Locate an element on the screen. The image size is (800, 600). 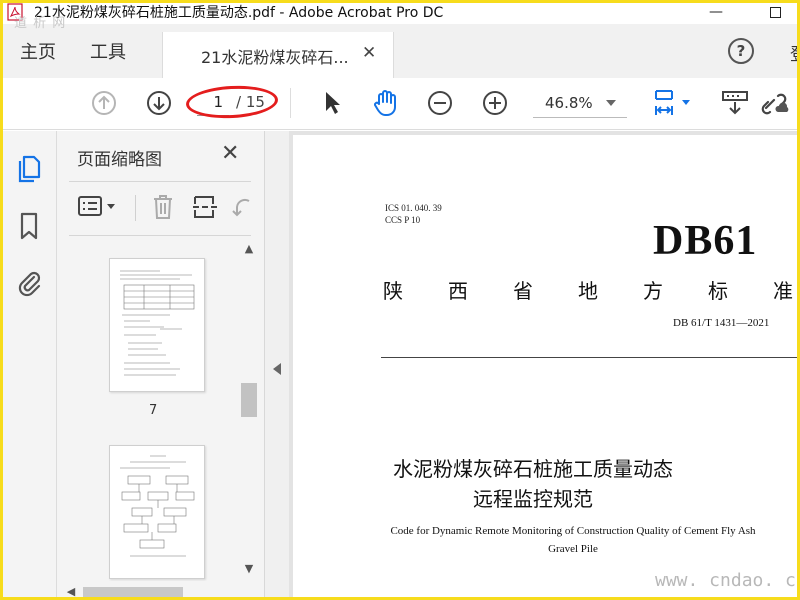
issuer-char: 方 is located at coordinates (653, 291).